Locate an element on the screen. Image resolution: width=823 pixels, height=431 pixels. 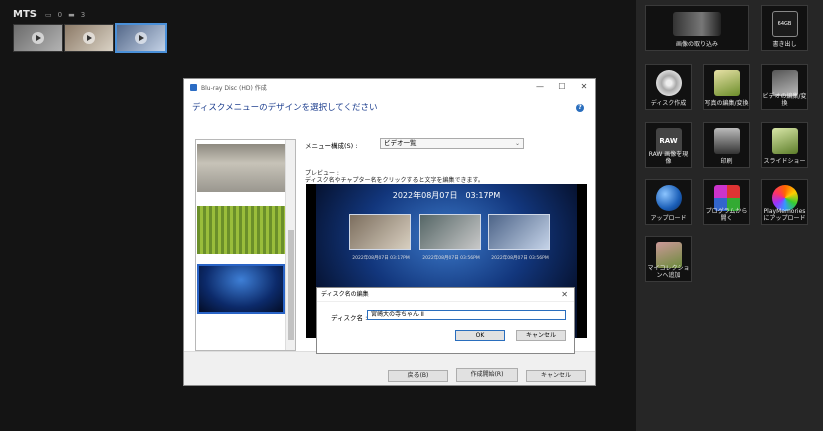
photo-edit-tile: 写真の編集/変換 is located at coordinates (726, 87).